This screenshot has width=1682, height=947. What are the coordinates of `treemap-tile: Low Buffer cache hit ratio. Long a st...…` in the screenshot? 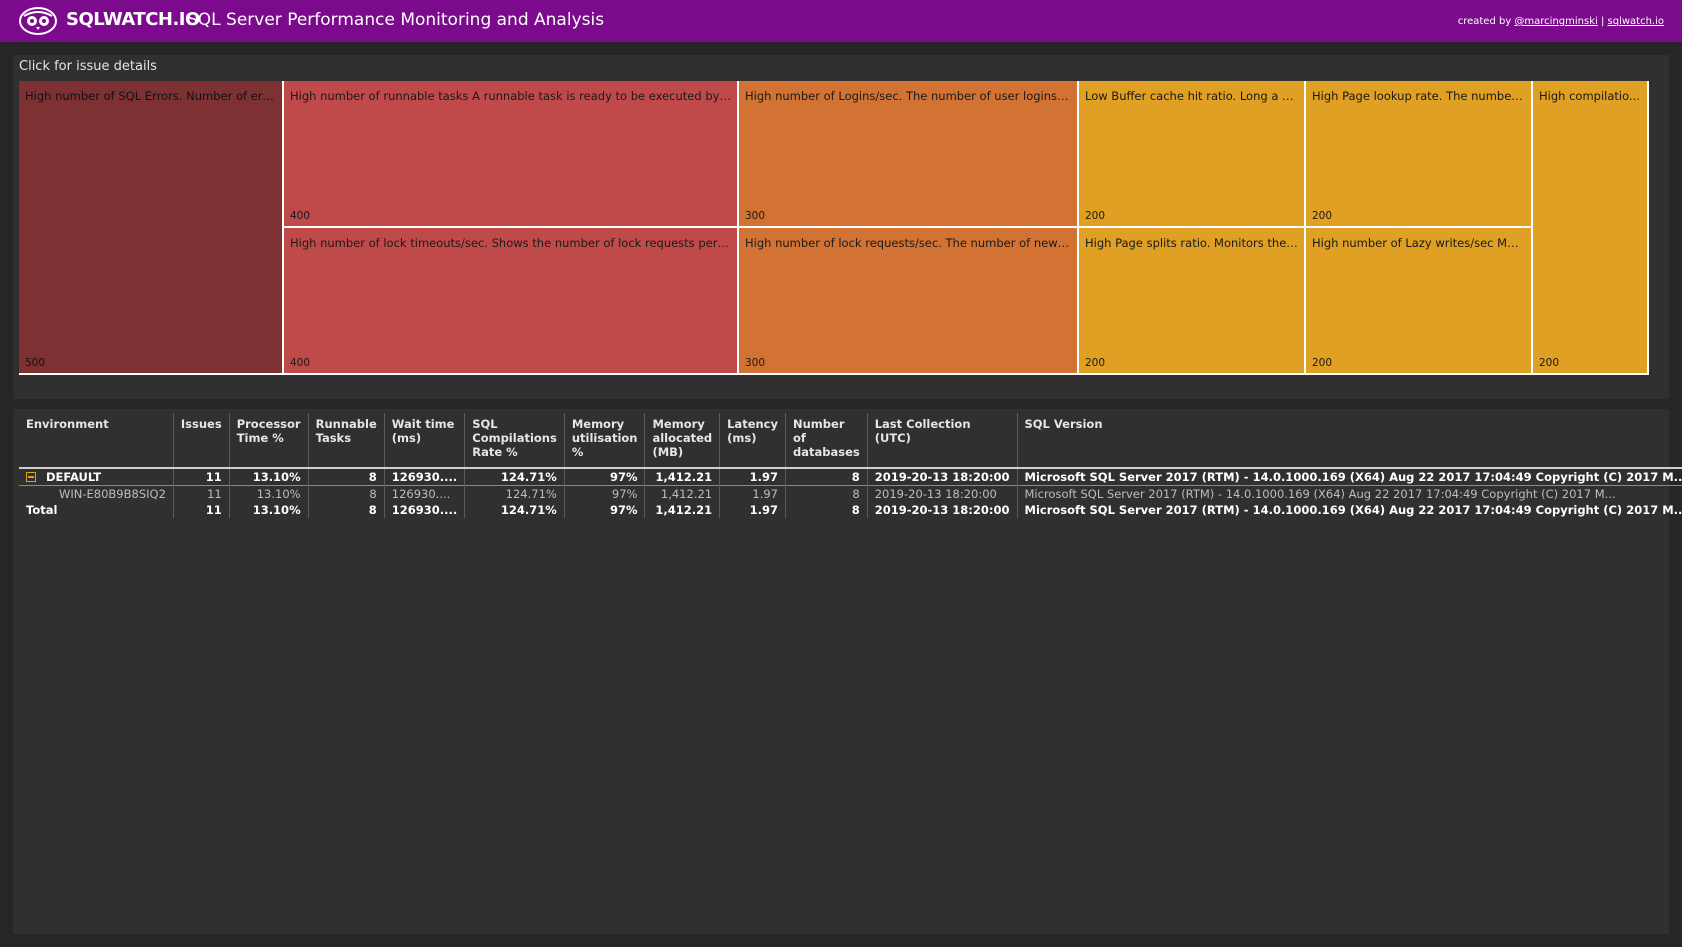 It's located at (1192, 154).